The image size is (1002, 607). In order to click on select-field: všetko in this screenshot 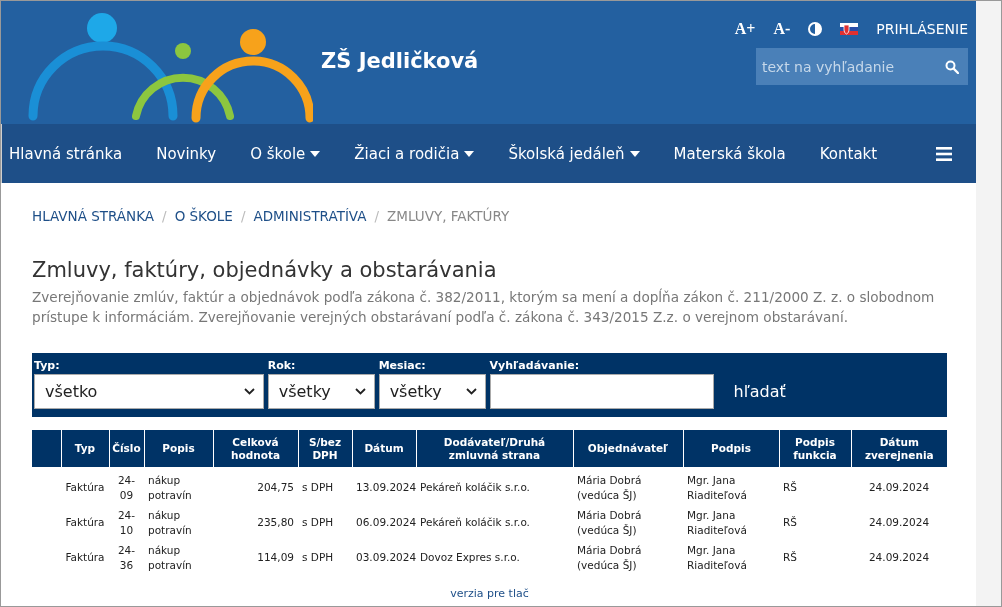, I will do `click(149, 392)`.